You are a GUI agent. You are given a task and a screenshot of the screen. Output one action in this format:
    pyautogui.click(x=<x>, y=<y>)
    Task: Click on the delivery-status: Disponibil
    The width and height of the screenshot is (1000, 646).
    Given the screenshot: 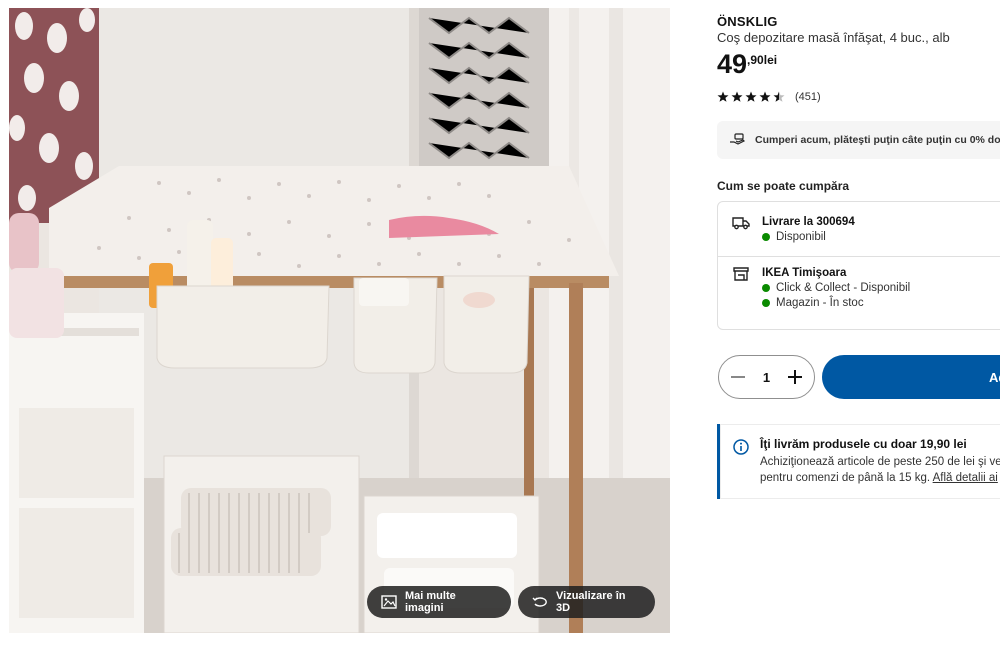 What is the action you would take?
    pyautogui.click(x=808, y=237)
    